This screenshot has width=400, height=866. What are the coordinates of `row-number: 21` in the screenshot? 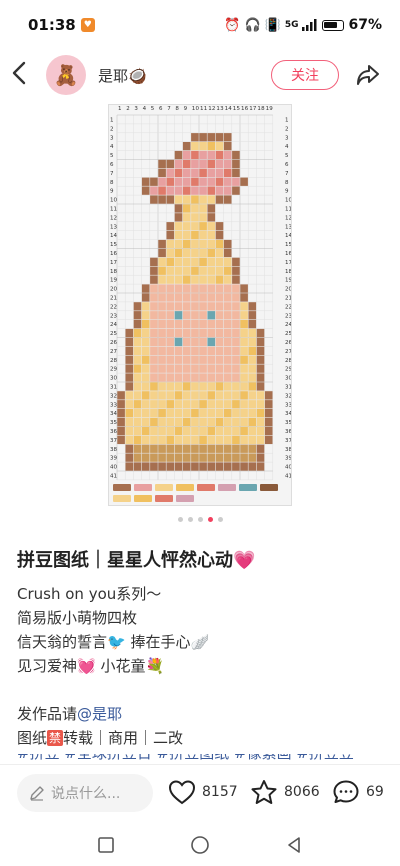 It's located at (288, 299).